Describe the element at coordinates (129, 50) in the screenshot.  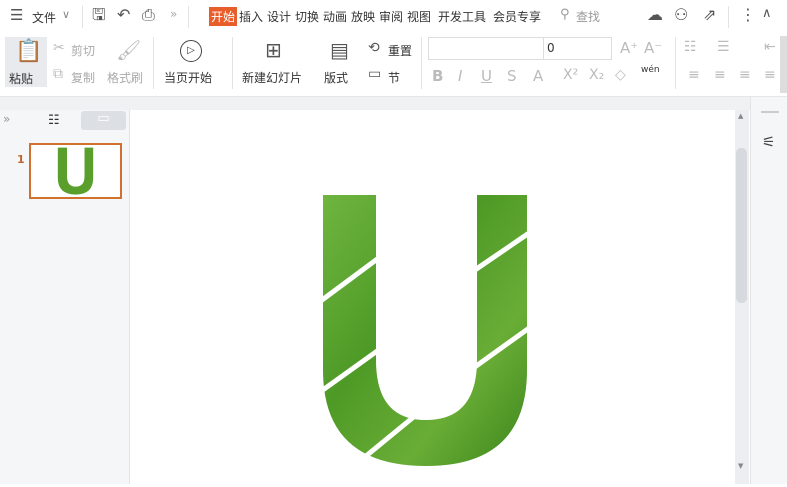
I see `brush-icon: 🖌` at that location.